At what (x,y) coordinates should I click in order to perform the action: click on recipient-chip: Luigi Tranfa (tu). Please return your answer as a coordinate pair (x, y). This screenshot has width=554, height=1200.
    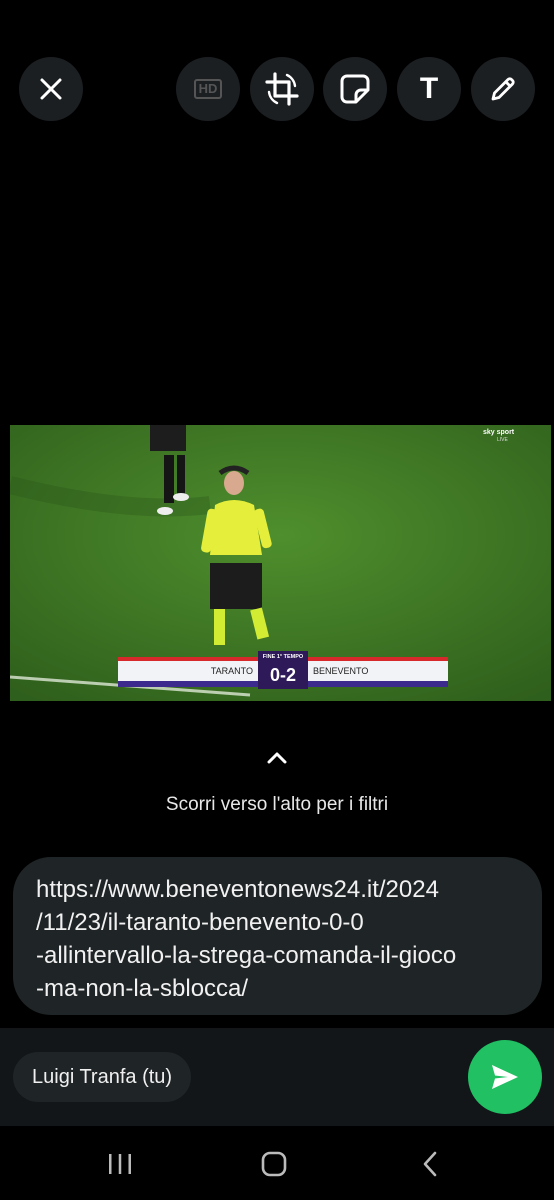
    Looking at the image, I should click on (102, 1077).